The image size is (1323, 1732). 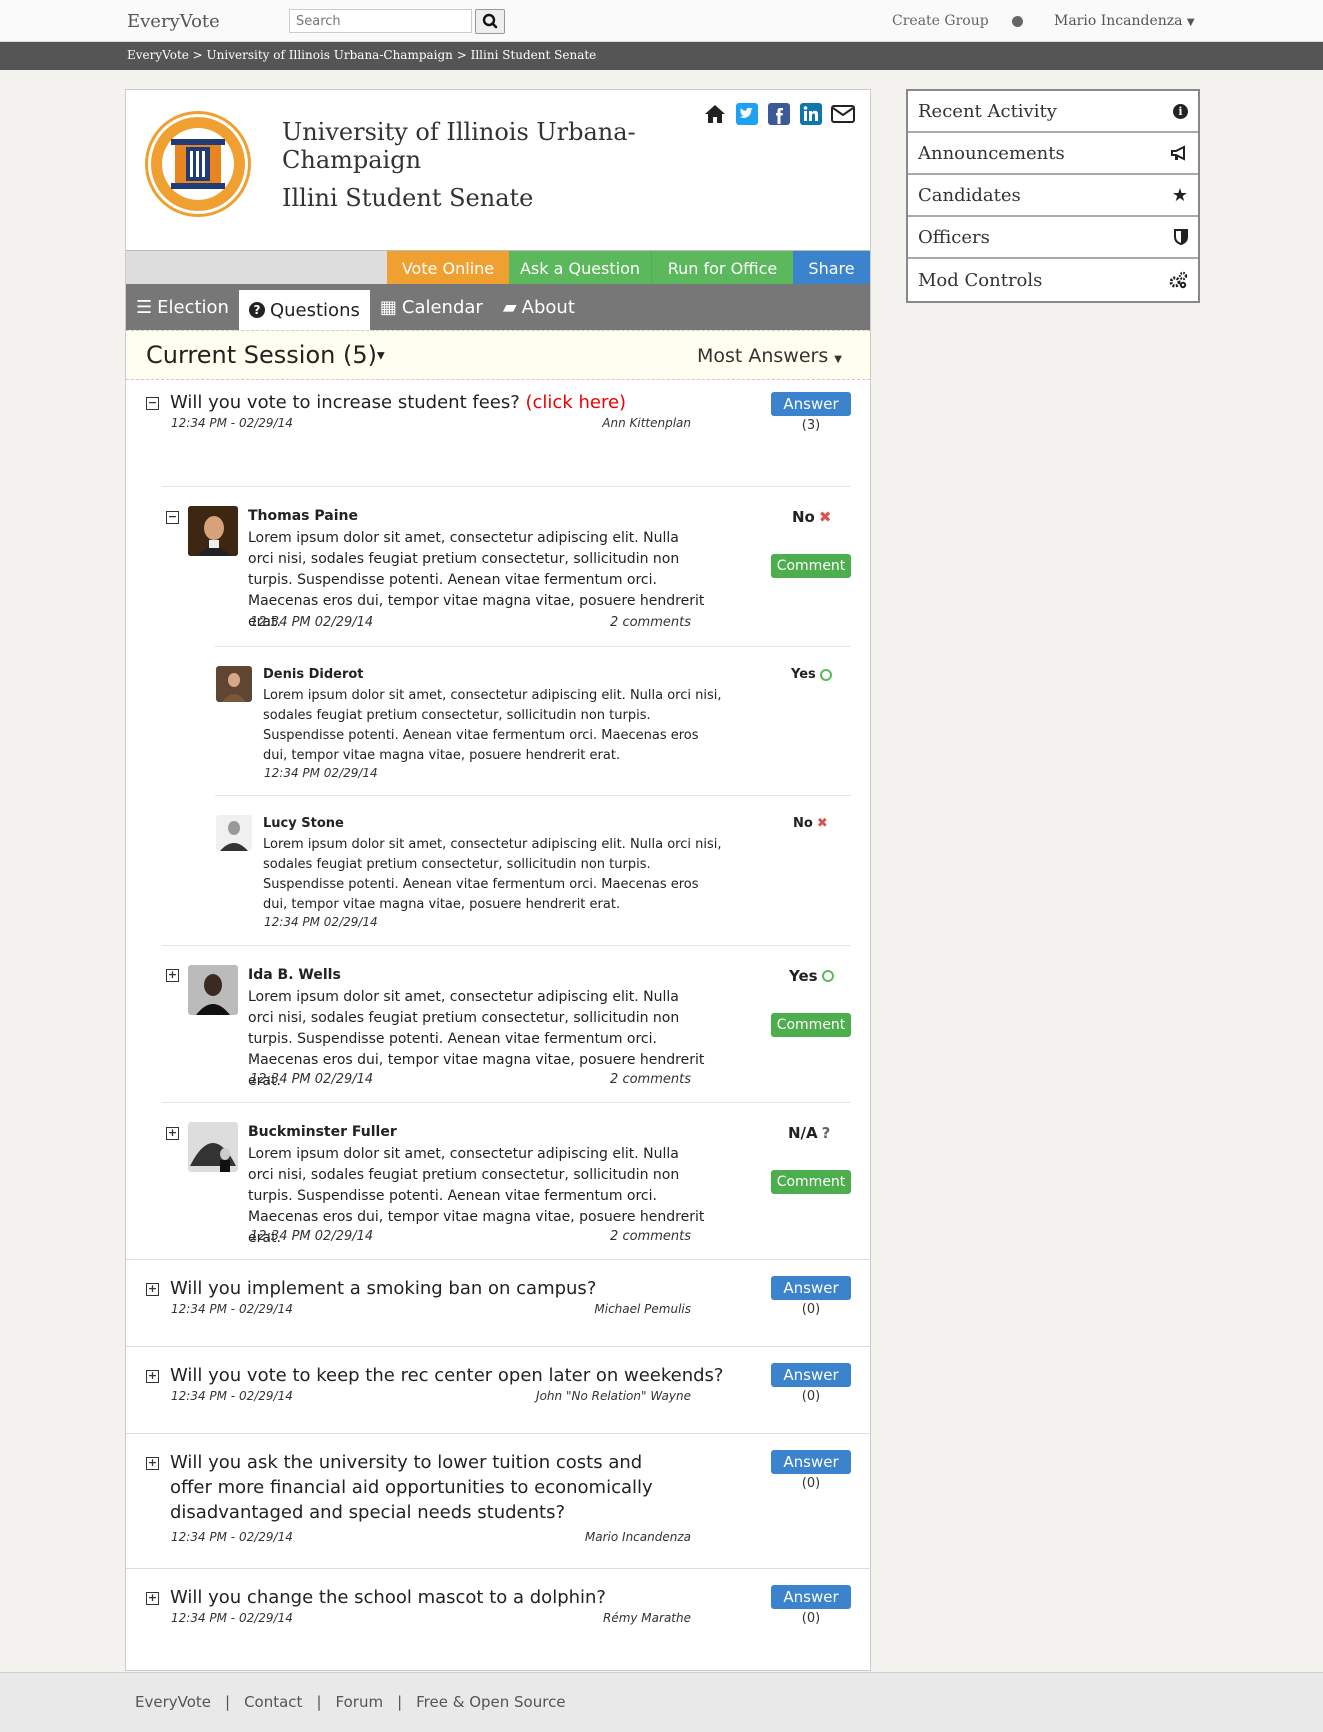 What do you see at coordinates (1053, 280) in the screenshot?
I see `sidebar-item-mod-controls: Mod Controls` at bounding box center [1053, 280].